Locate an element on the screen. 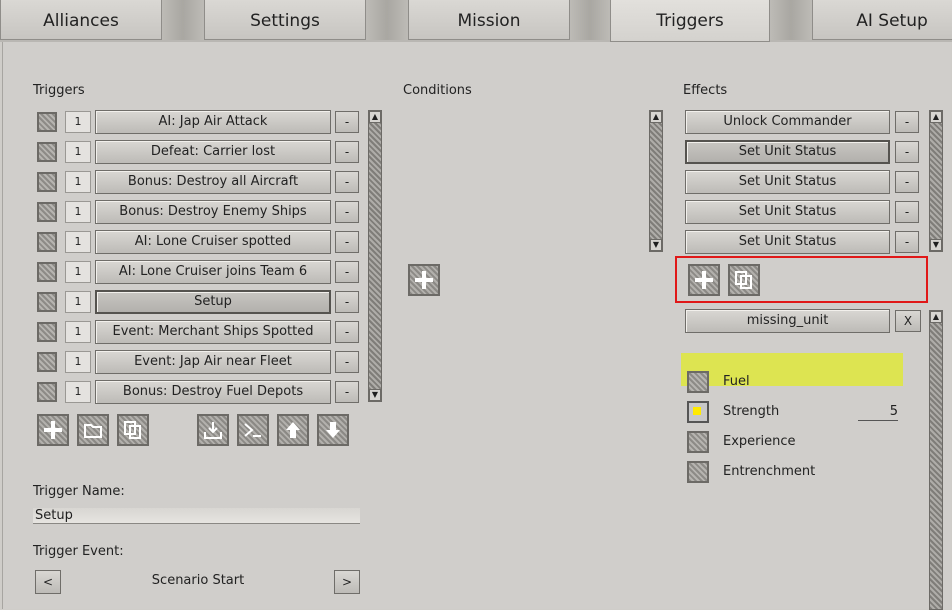 The image size is (952, 610). console-button is located at coordinates (253, 430).